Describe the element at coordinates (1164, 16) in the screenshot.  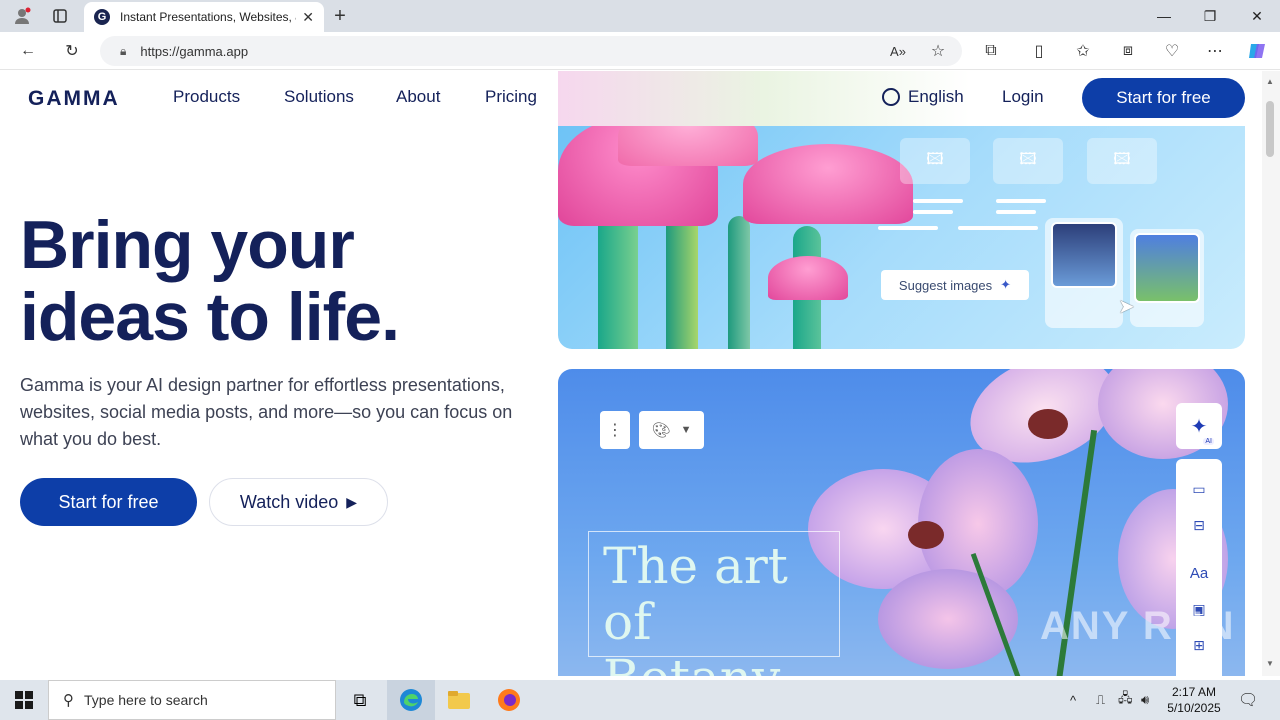
I see `minimize-button: —` at that location.